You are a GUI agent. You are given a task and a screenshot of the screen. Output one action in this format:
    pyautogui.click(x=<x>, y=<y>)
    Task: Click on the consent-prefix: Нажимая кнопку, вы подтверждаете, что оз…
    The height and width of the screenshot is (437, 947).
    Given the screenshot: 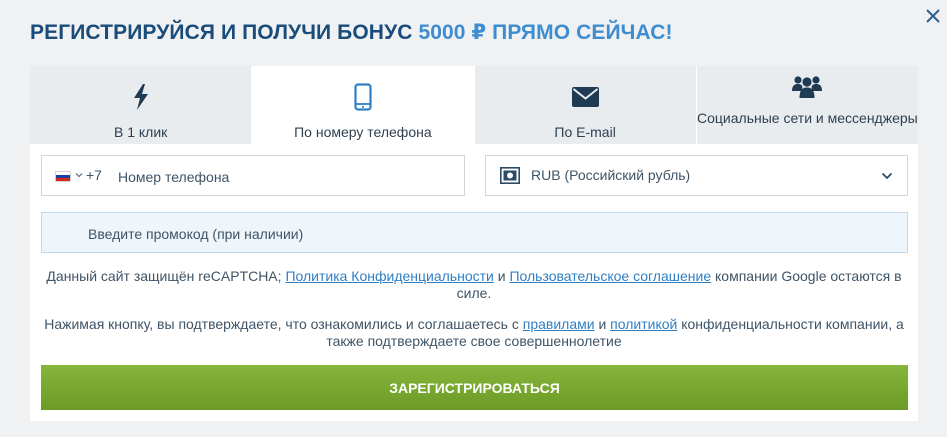 What is the action you would take?
    pyautogui.click(x=281, y=324)
    